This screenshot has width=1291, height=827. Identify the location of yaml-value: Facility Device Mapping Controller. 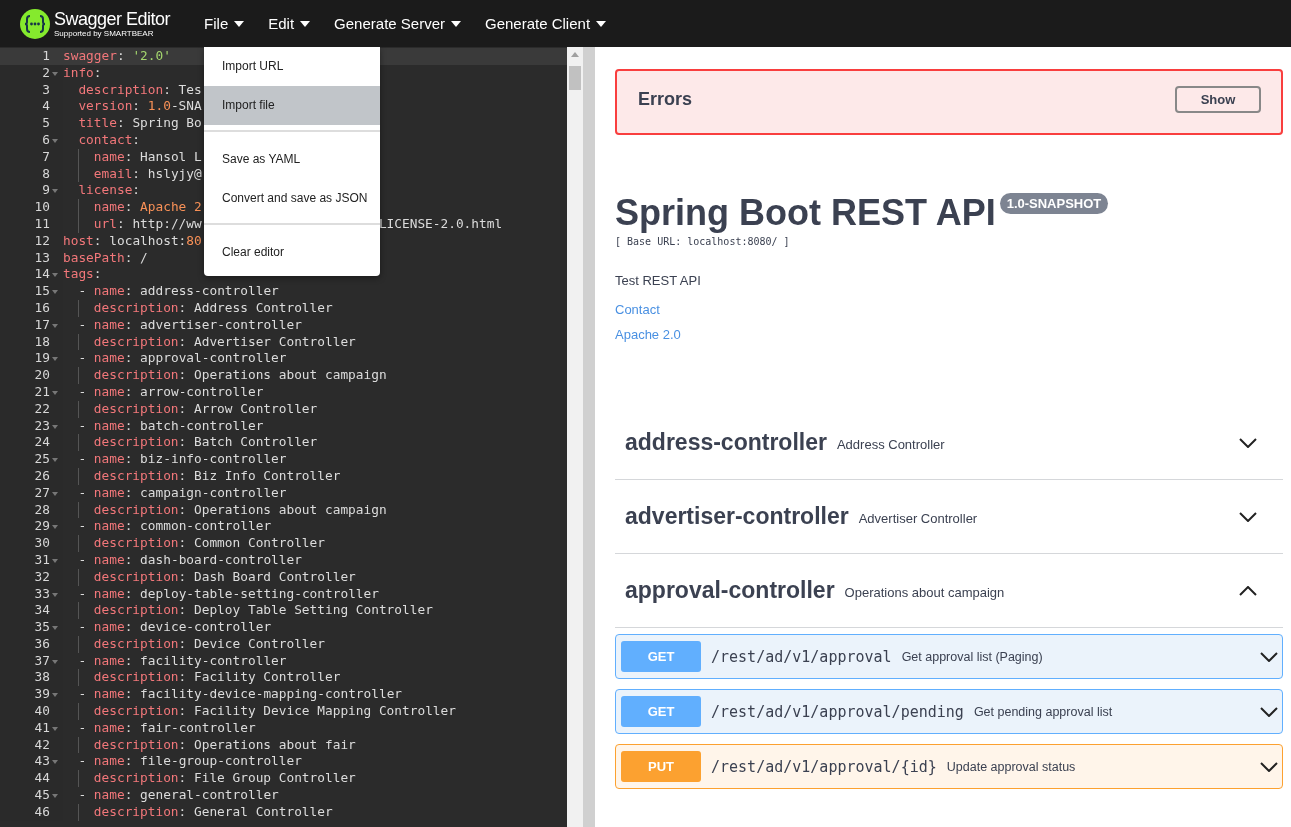
(325, 711).